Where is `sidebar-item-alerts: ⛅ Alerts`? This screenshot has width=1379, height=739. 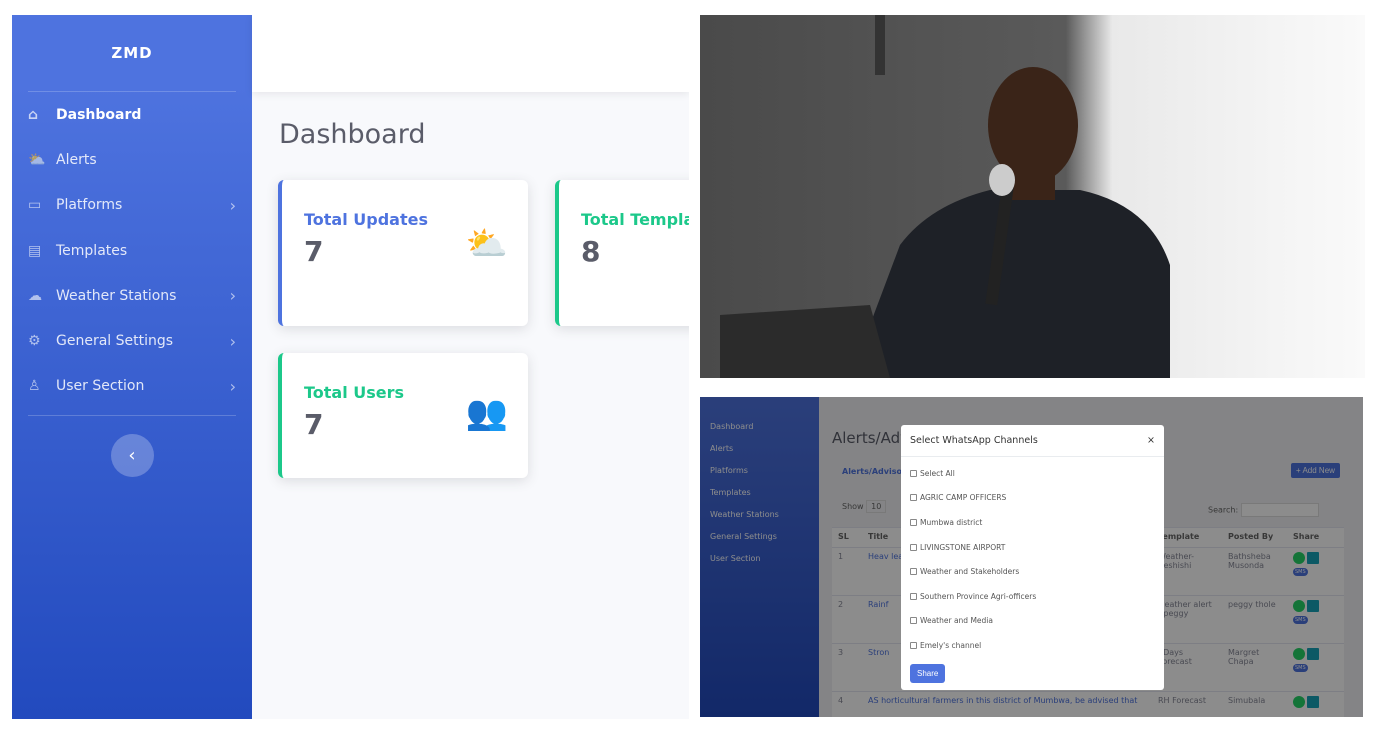 sidebar-item-alerts: ⛅ Alerts is located at coordinates (132, 159).